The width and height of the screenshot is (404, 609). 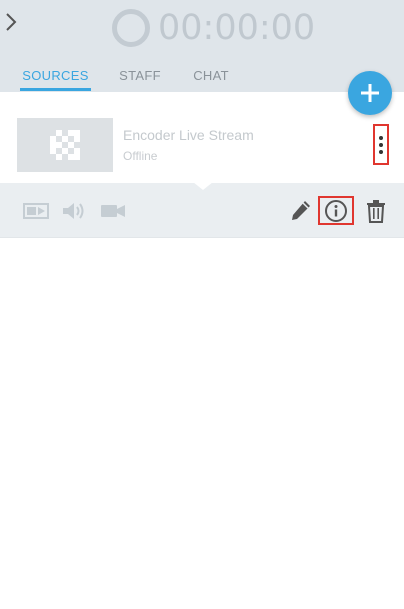 I want to click on add-source-button, so click(x=370, y=93).